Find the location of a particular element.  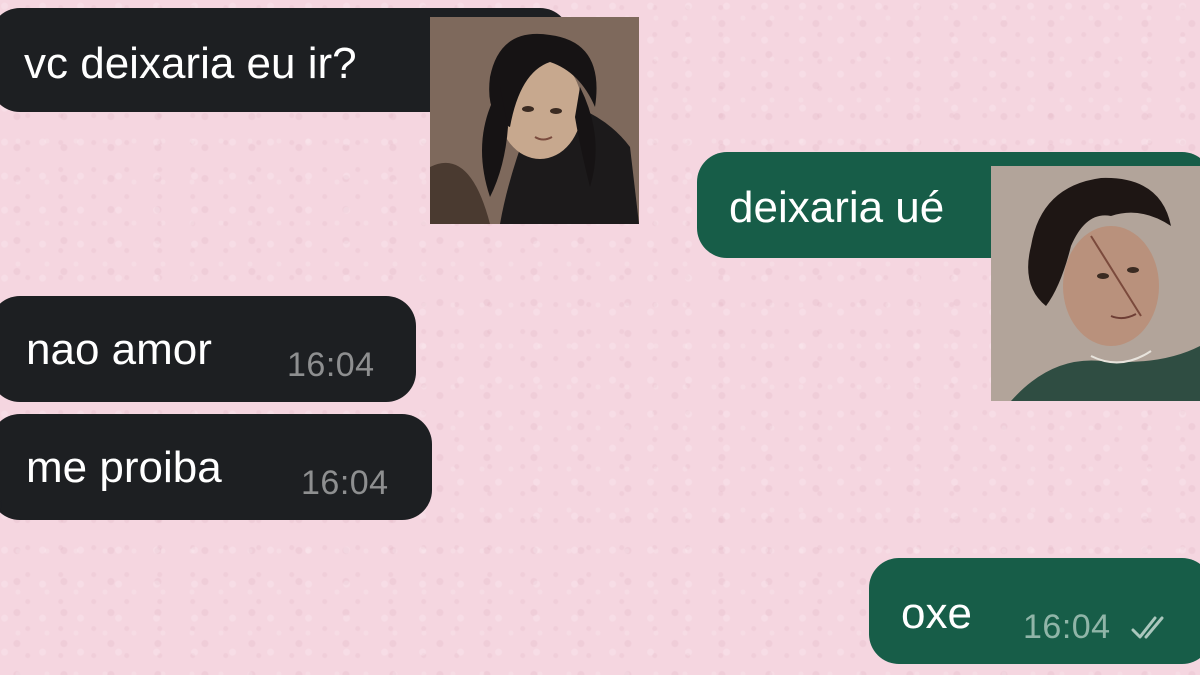

avatar-curly-hair is located at coordinates (1095, 283).